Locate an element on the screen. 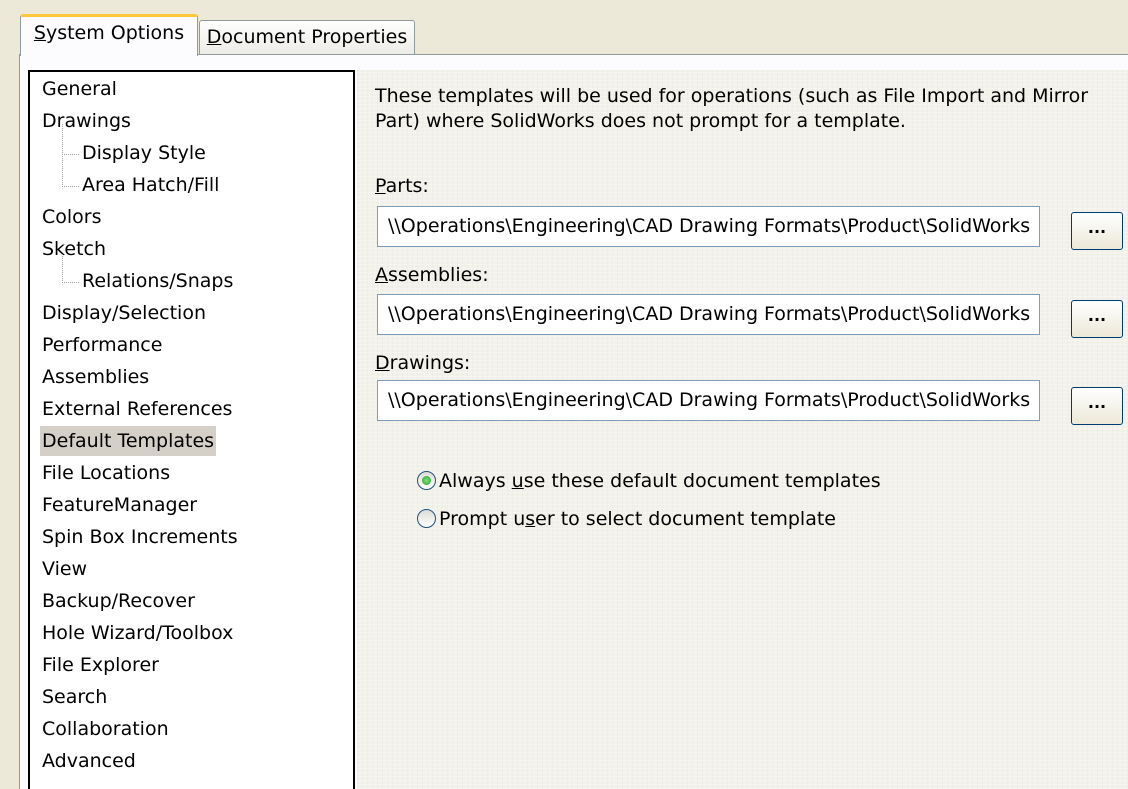 Image resolution: width=1128 pixels, height=789 pixels. radio-unchecked-icon is located at coordinates (426, 518).